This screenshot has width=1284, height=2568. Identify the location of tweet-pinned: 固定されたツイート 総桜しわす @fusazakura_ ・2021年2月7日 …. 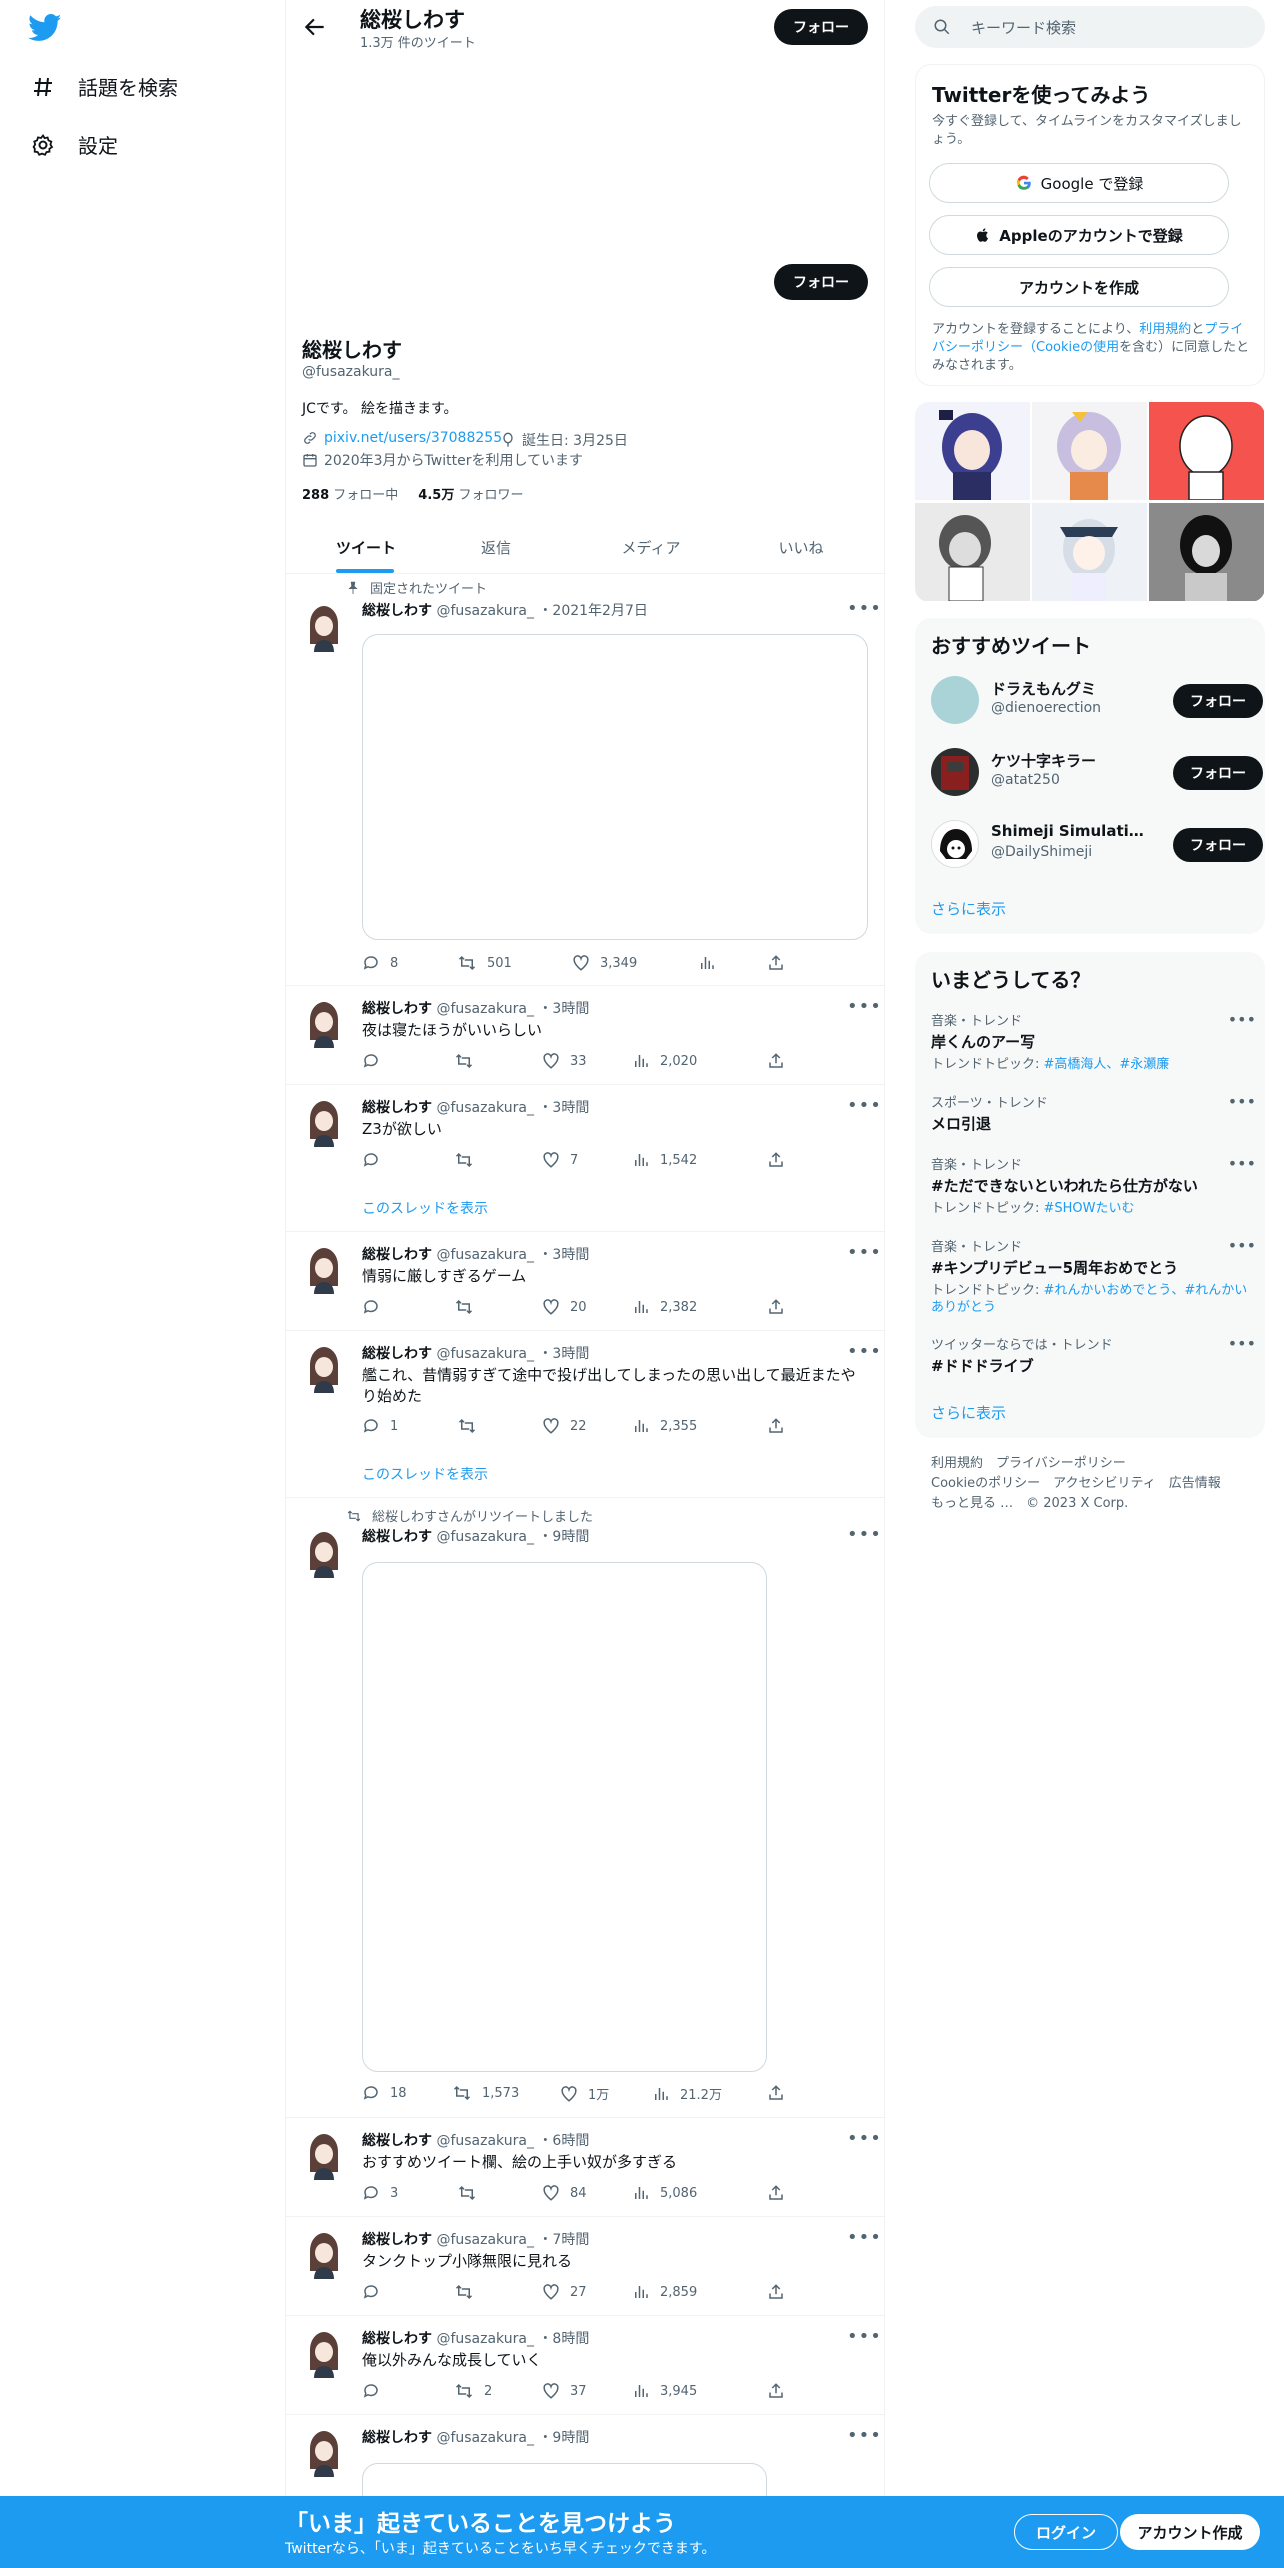
(585, 780).